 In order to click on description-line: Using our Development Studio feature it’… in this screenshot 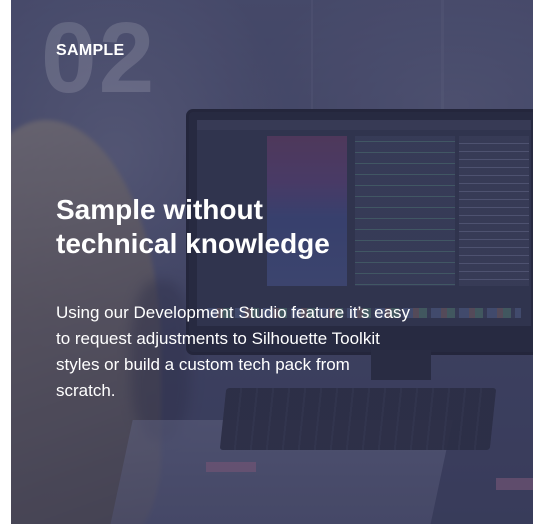, I will do `click(233, 312)`.